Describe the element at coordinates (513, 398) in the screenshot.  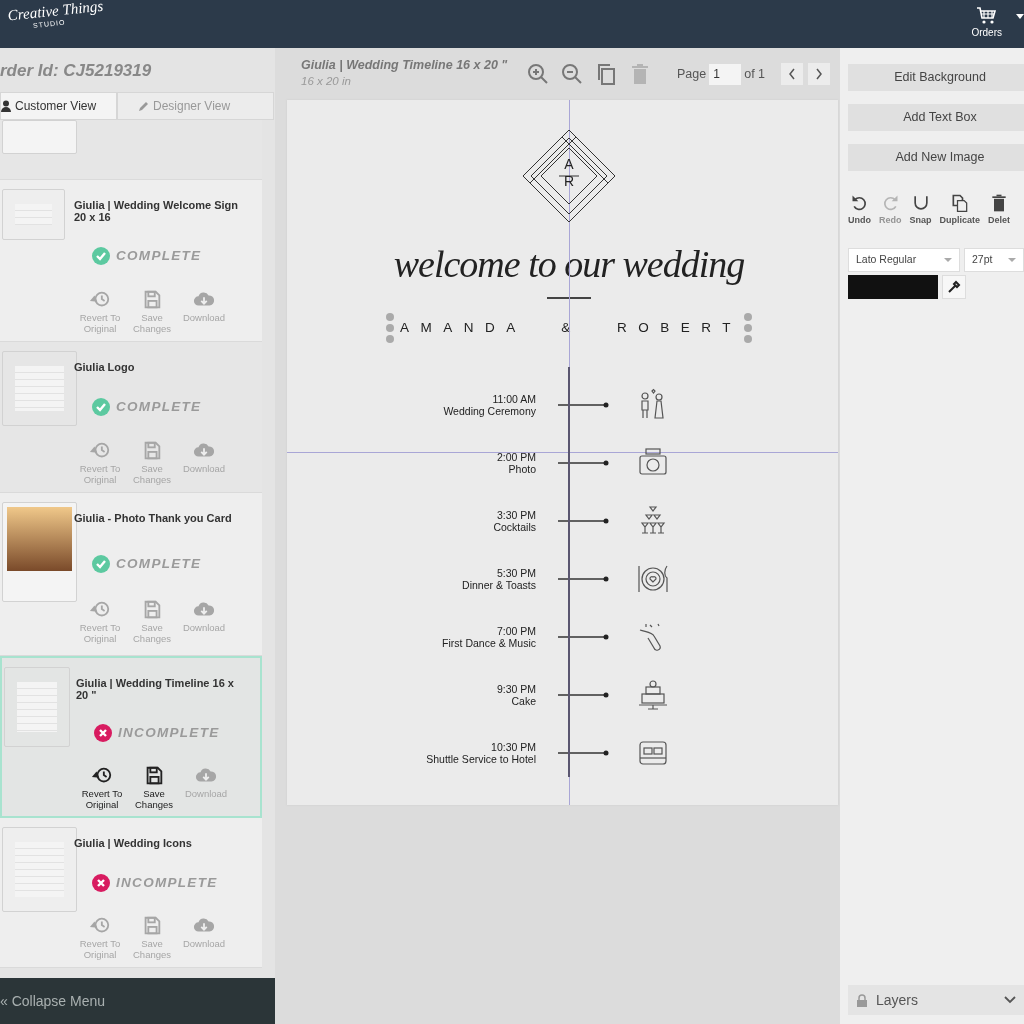
I see `event-time: 11:00 AM` at that location.